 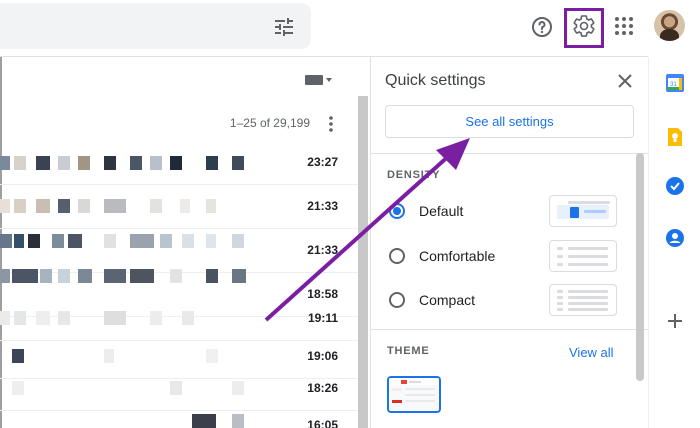 What do you see at coordinates (269, 123) in the screenshot?
I see `pagination-text: 1–25 of 29,199` at bounding box center [269, 123].